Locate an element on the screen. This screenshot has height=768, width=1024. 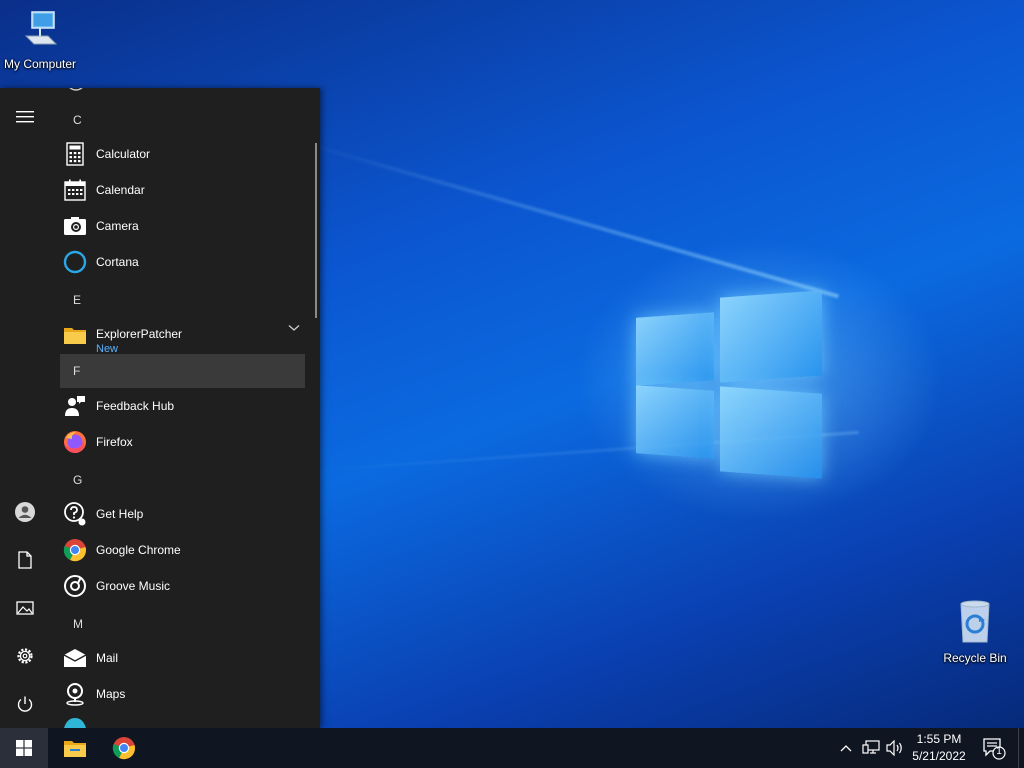
user-icon is located at coordinates (25, 512).